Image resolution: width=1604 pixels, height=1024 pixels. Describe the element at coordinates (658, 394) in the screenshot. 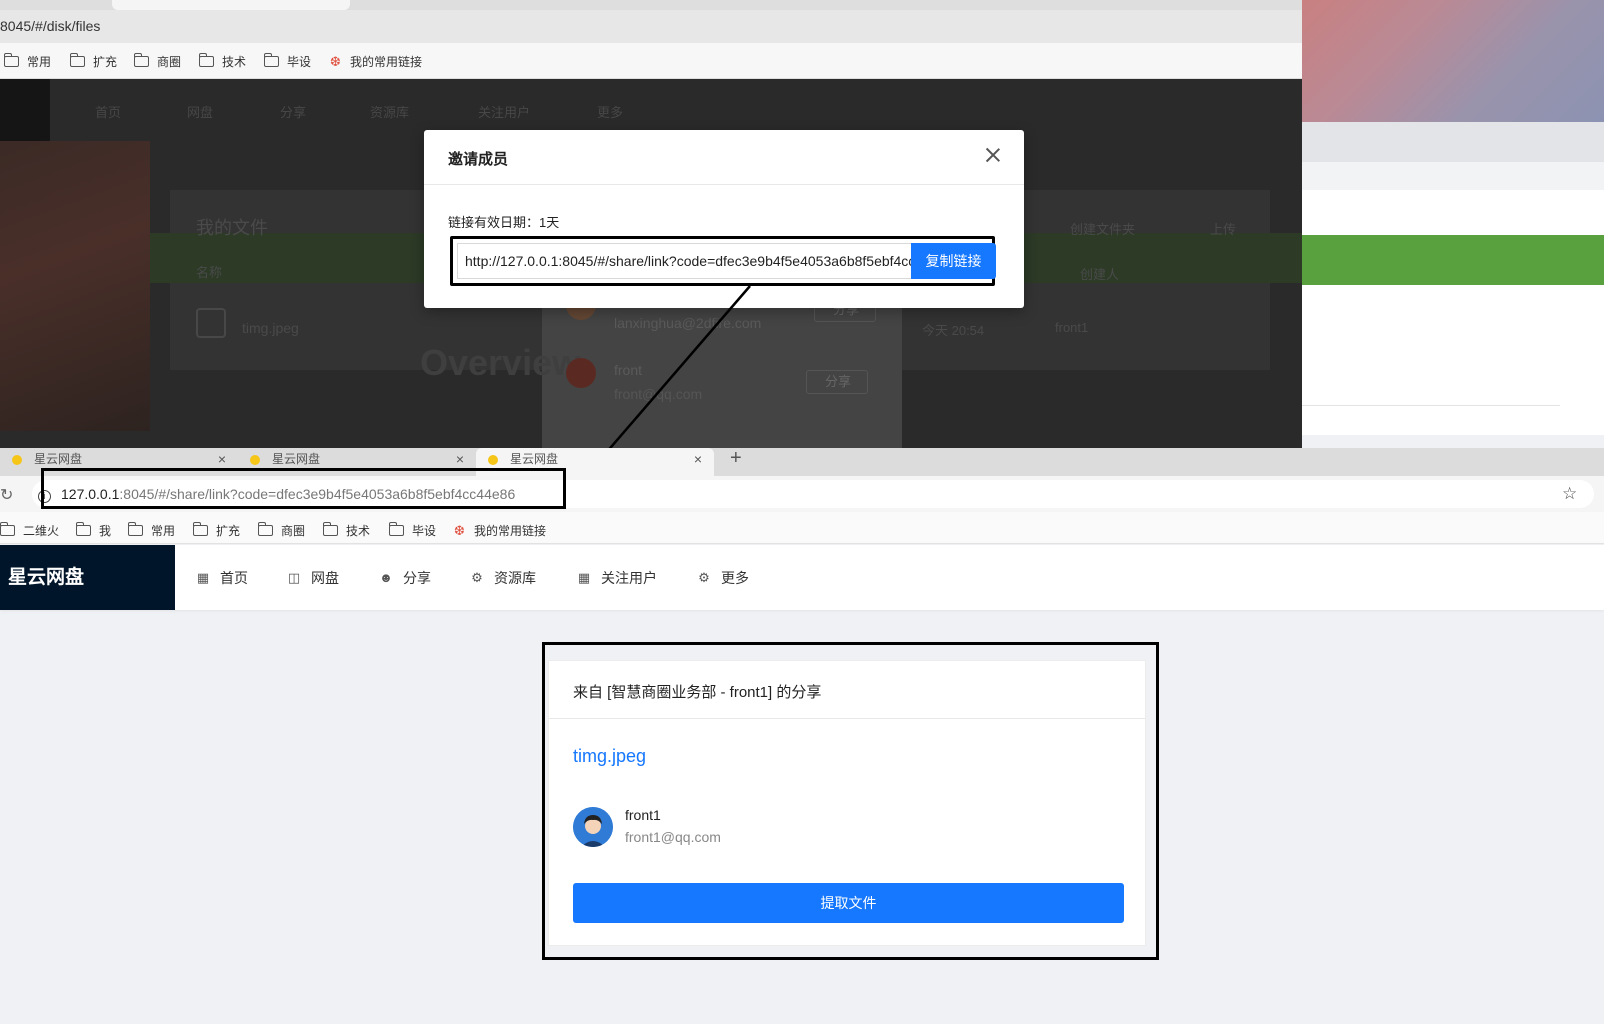

I see `dimmed-user-email: front@qq.com` at that location.